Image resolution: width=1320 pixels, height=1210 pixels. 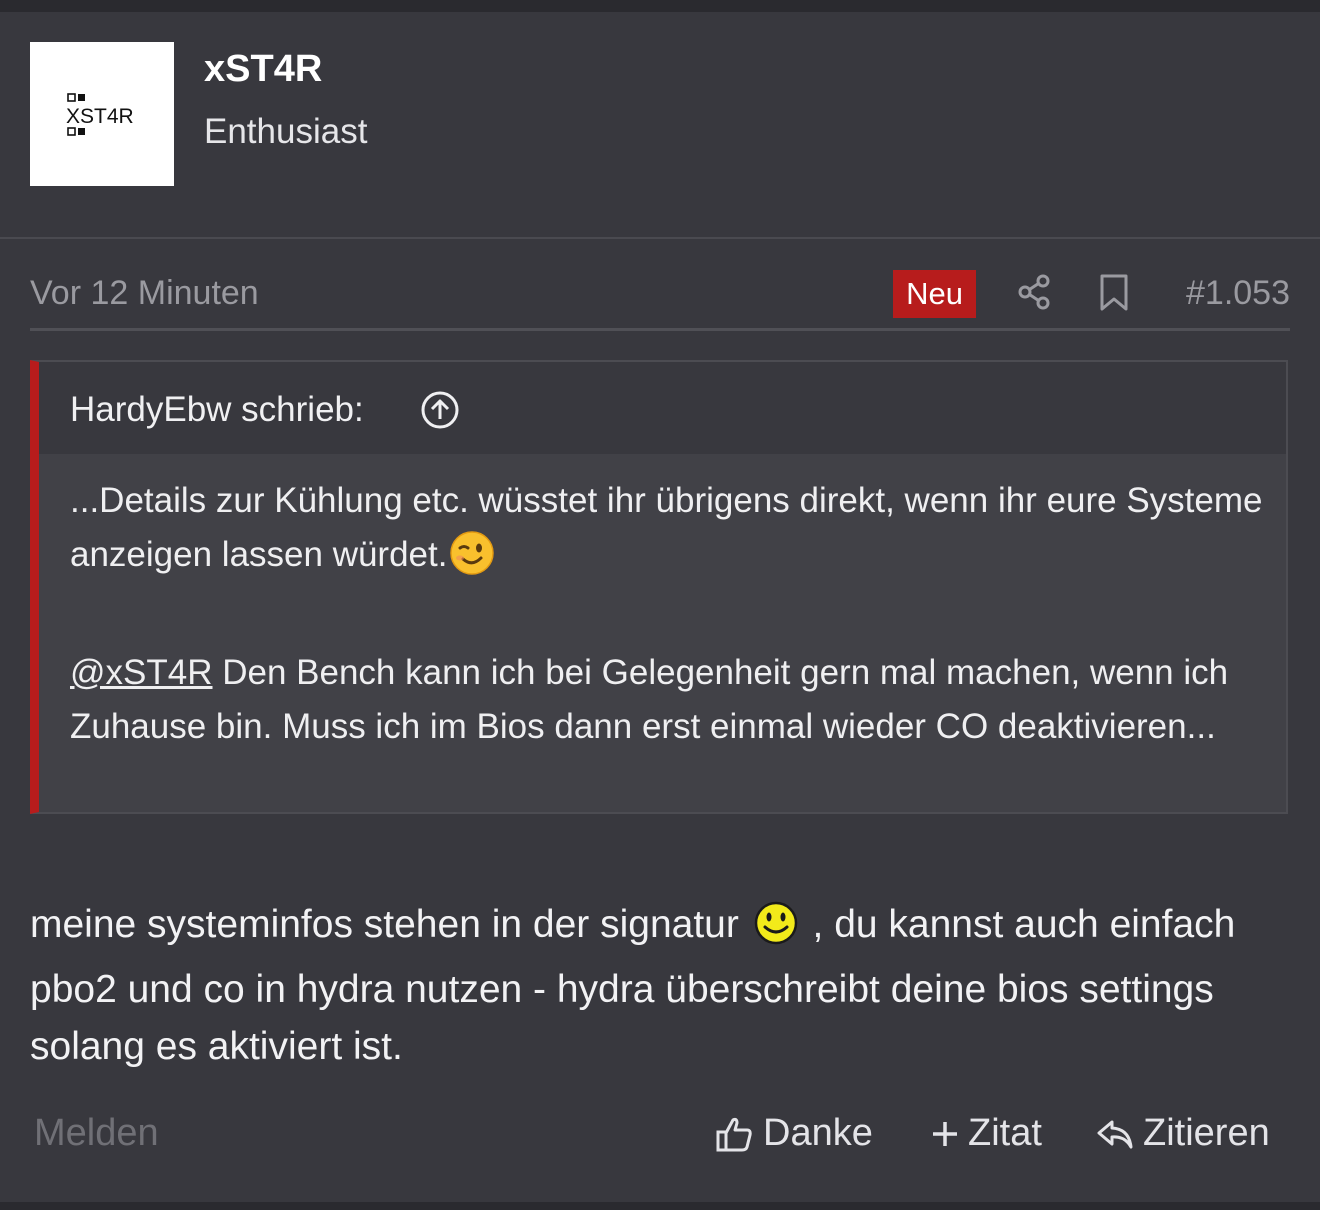 I want to click on header-divider, so click(x=660, y=238).